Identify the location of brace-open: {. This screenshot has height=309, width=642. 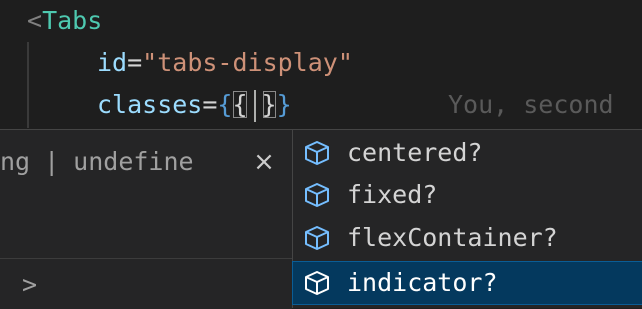
(225, 104).